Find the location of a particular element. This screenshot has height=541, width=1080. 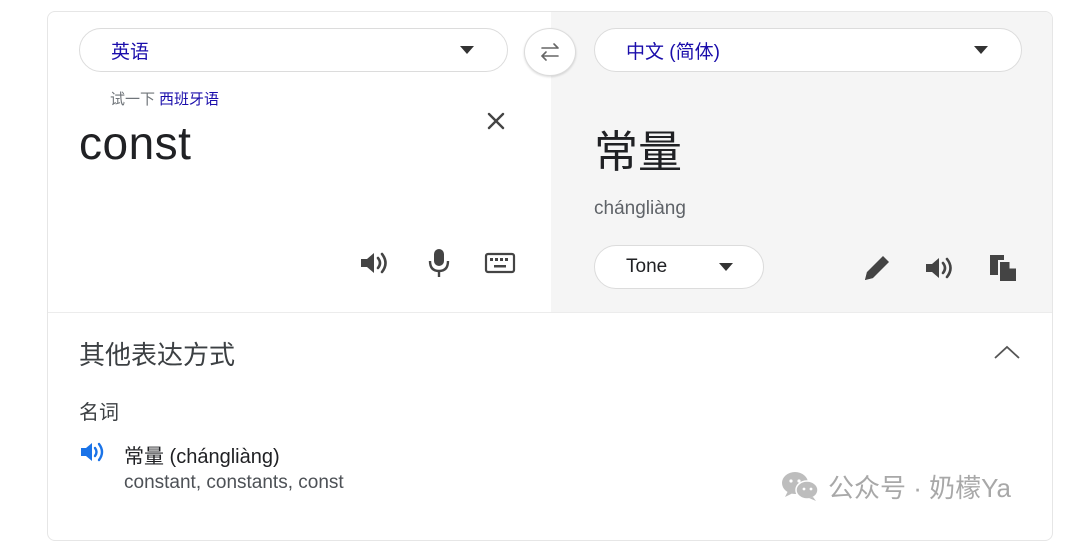

tone-select: Tone is located at coordinates (679, 267).